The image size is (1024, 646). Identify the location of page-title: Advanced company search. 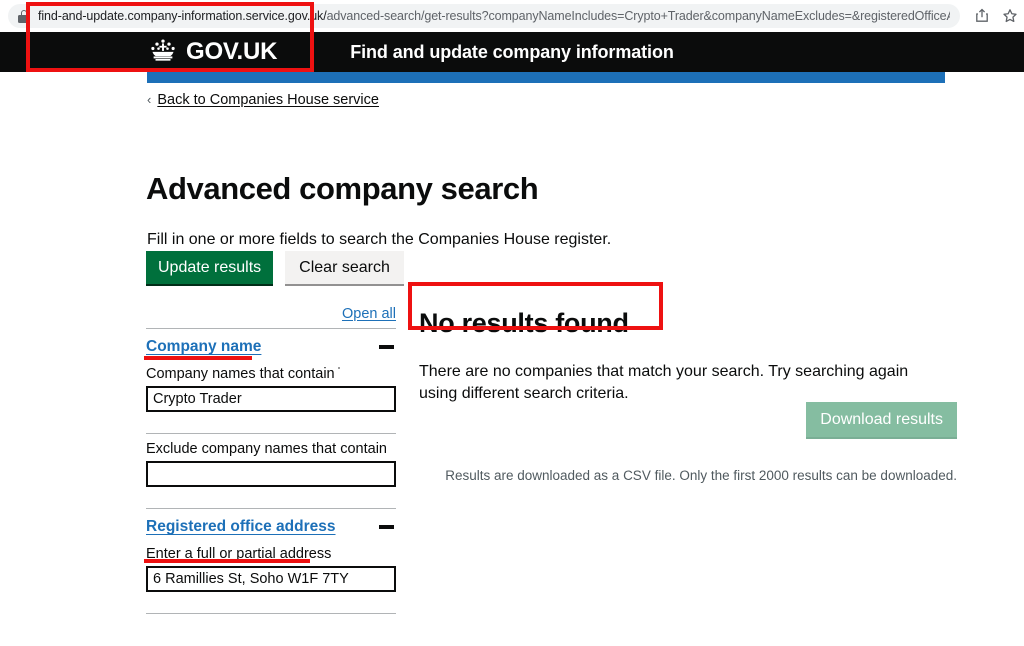
(342, 188).